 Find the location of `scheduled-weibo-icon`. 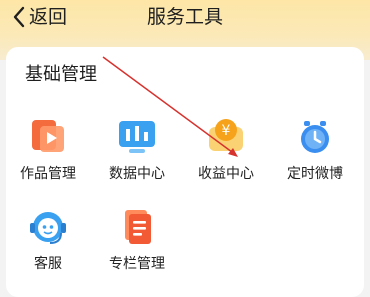

scheduled-weibo-icon is located at coordinates (315, 137).